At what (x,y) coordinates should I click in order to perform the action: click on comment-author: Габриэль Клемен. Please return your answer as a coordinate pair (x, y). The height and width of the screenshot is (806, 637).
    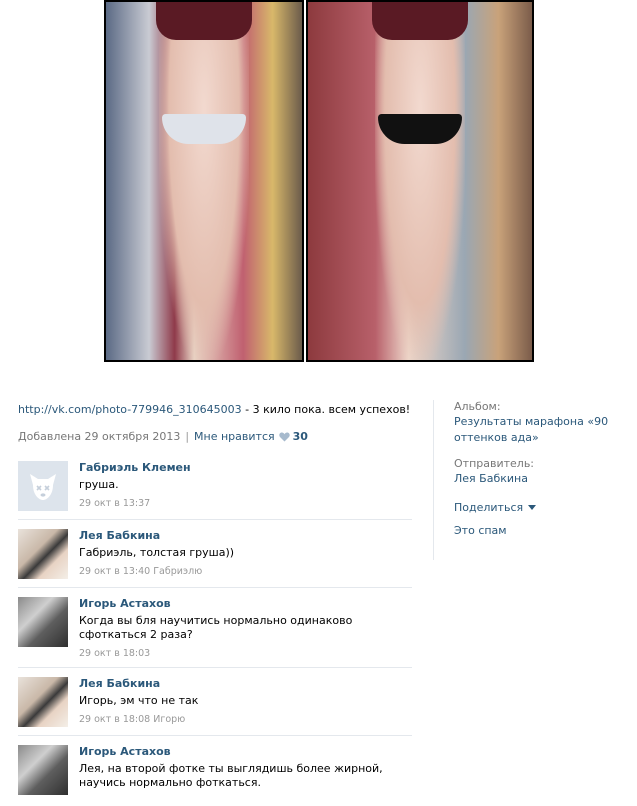
    Looking at the image, I should click on (245, 468).